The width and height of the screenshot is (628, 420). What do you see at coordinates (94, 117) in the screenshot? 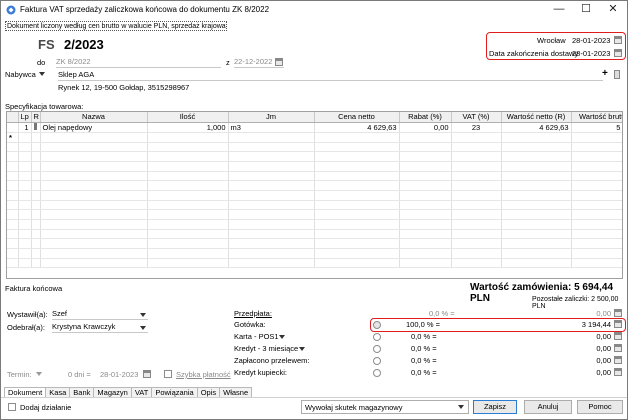
I see `column-header-name: Nazwa` at bounding box center [94, 117].